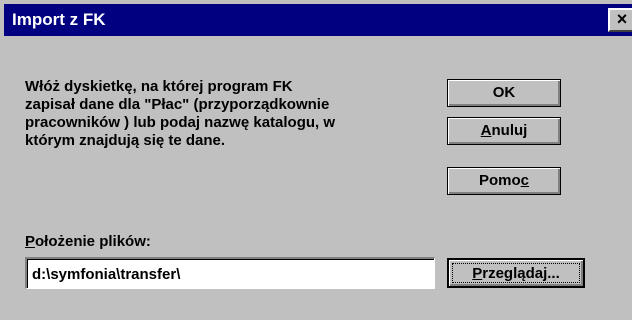  I want to click on file-location-field, so click(230, 273).